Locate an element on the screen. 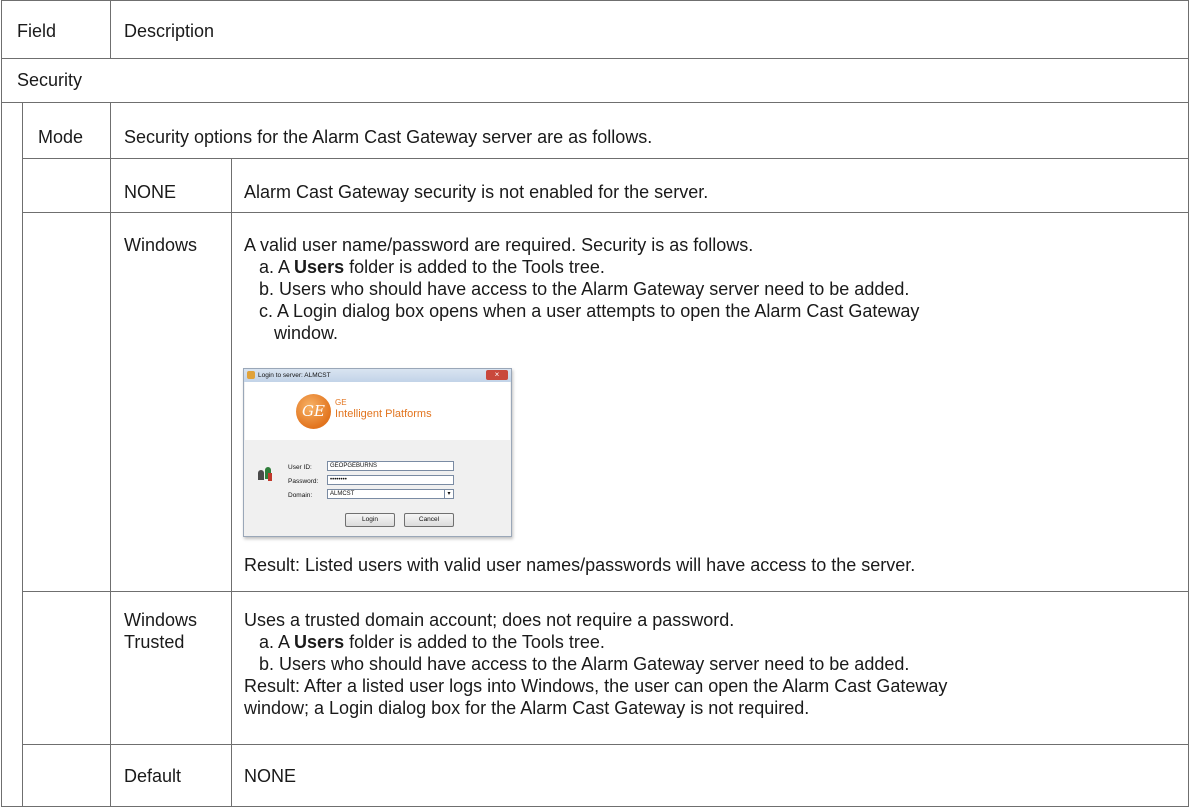  dialog-title: Login to server: ALMCST is located at coordinates (294, 375).